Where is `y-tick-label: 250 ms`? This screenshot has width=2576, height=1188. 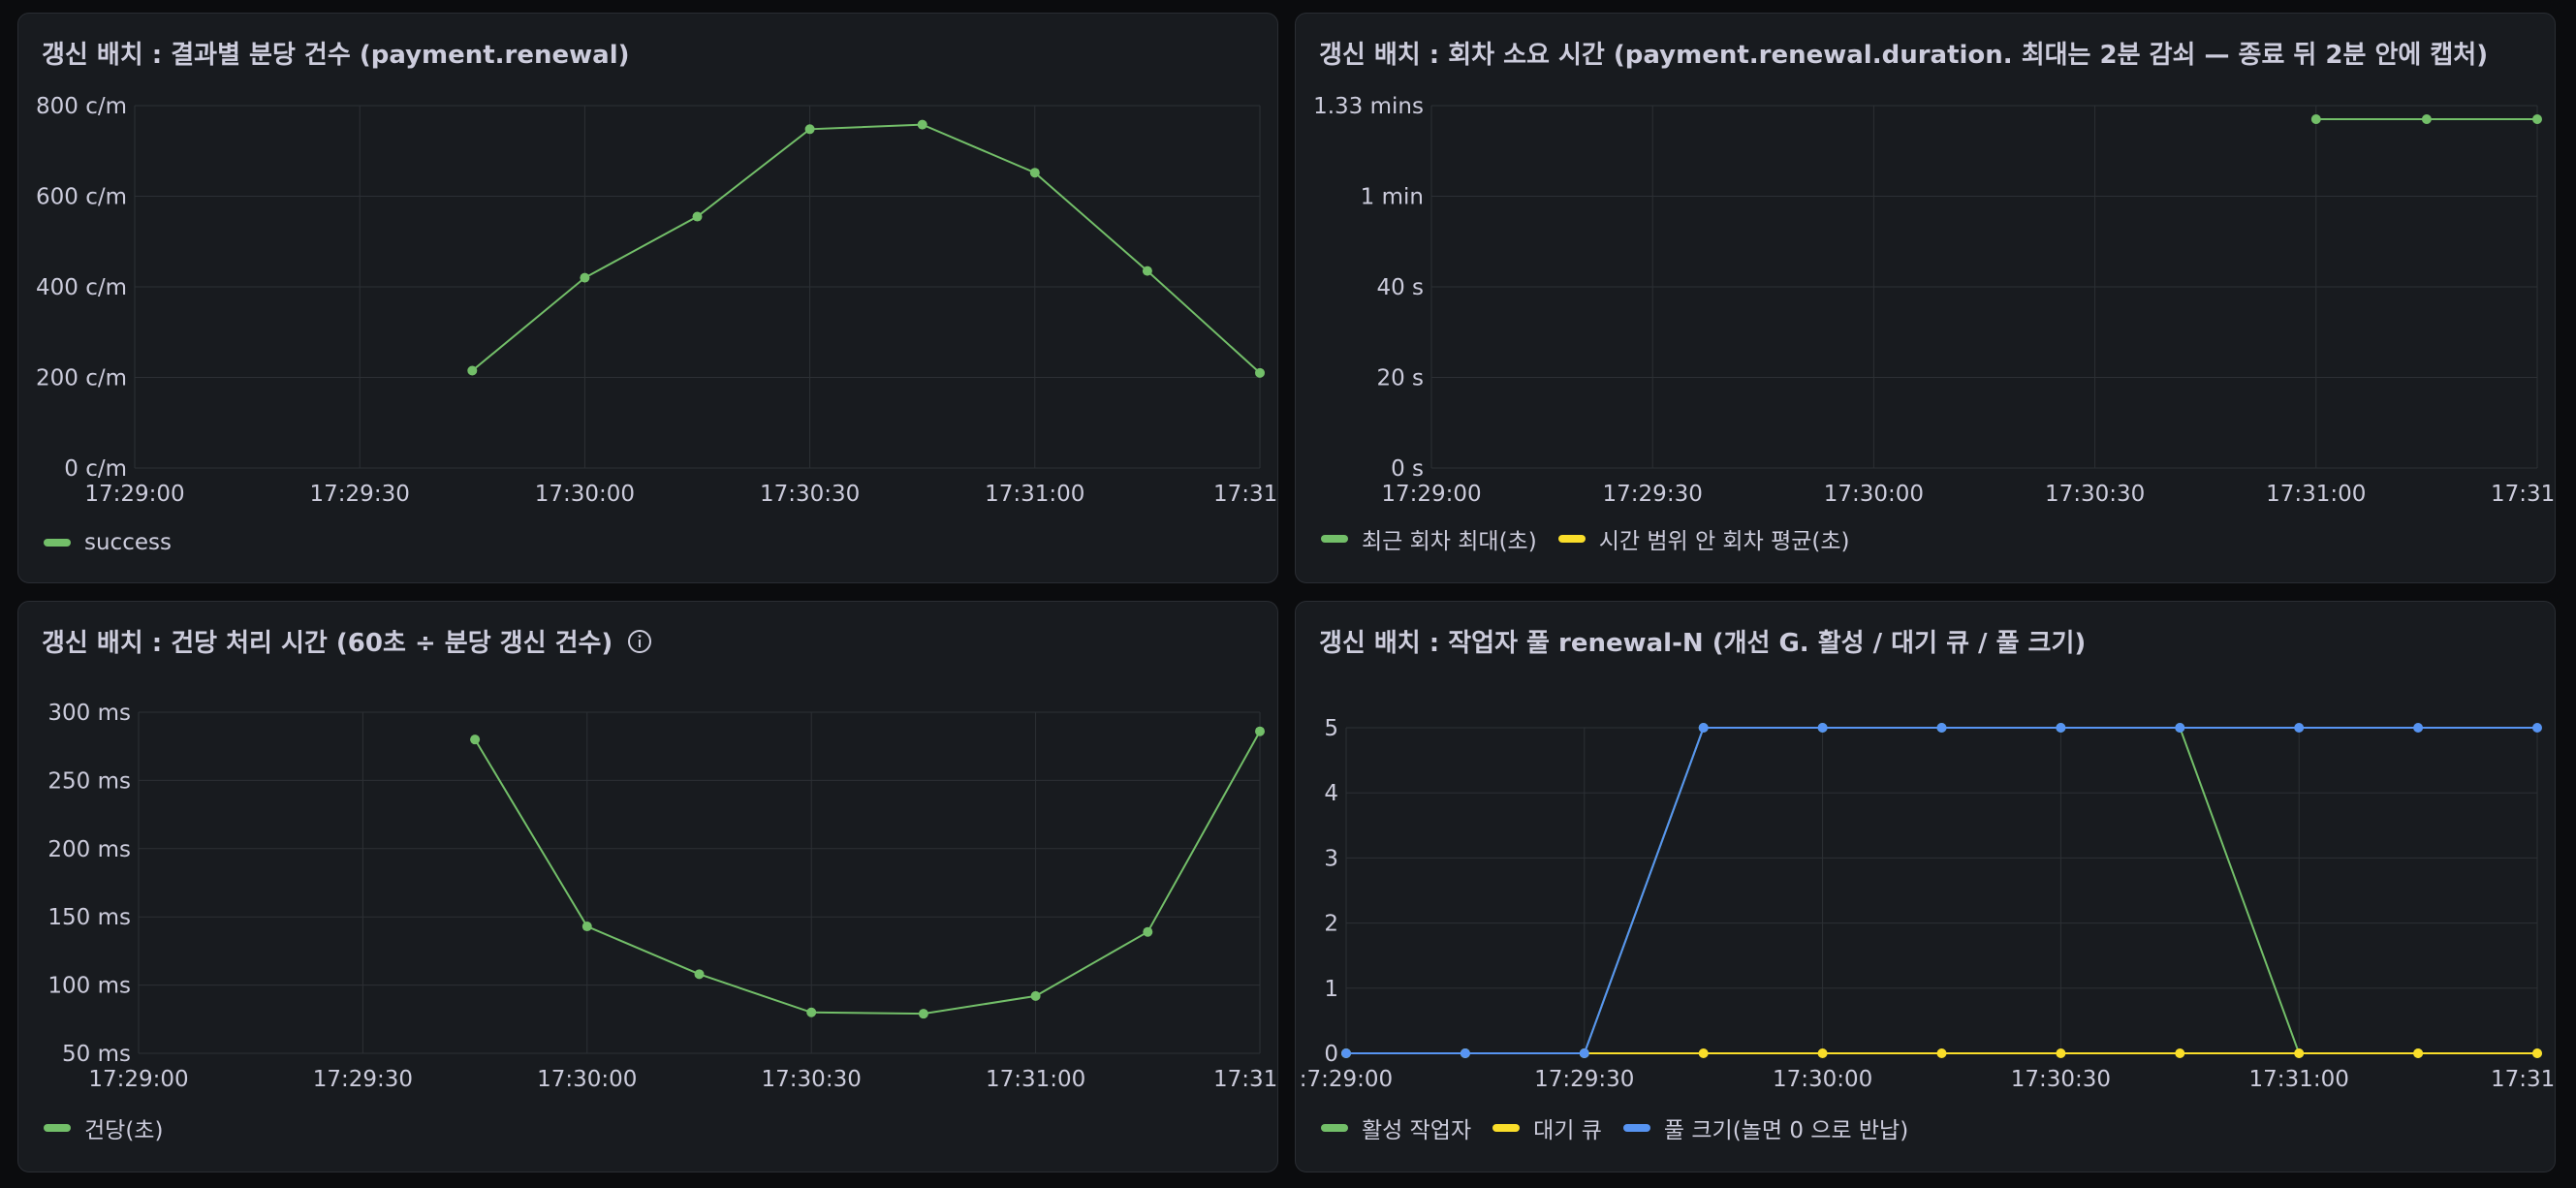 y-tick-label: 250 ms is located at coordinates (89, 781).